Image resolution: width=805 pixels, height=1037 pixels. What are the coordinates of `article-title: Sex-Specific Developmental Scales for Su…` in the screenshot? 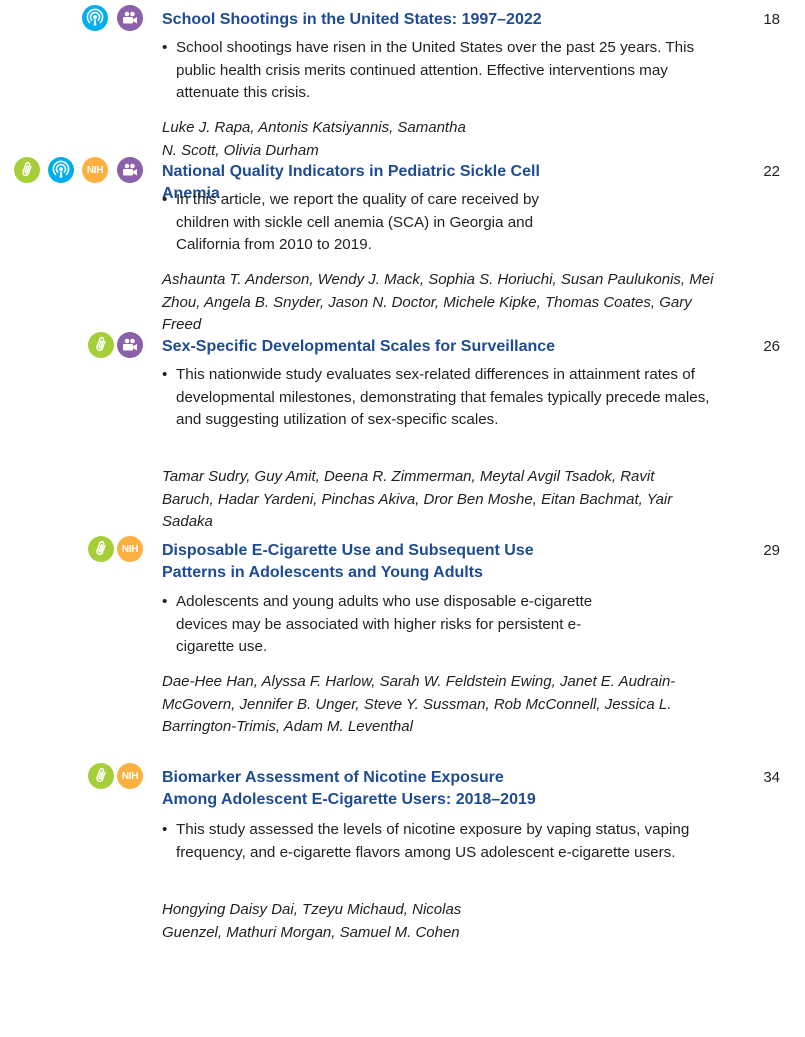 It's located at (372, 347).